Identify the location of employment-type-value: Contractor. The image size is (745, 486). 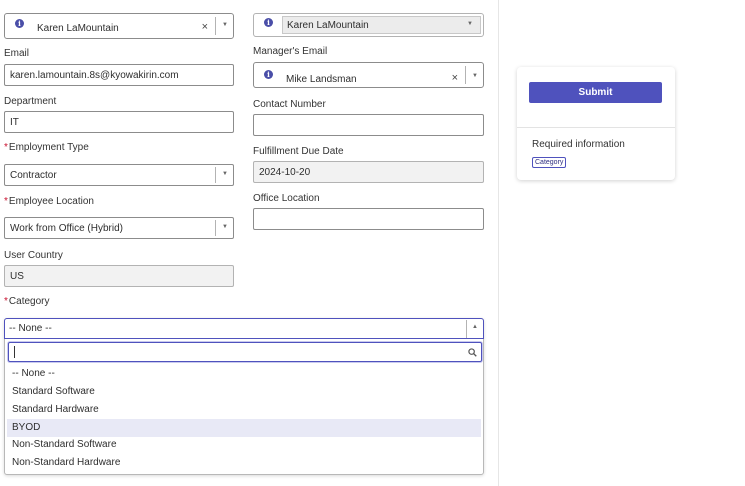
(33, 175).